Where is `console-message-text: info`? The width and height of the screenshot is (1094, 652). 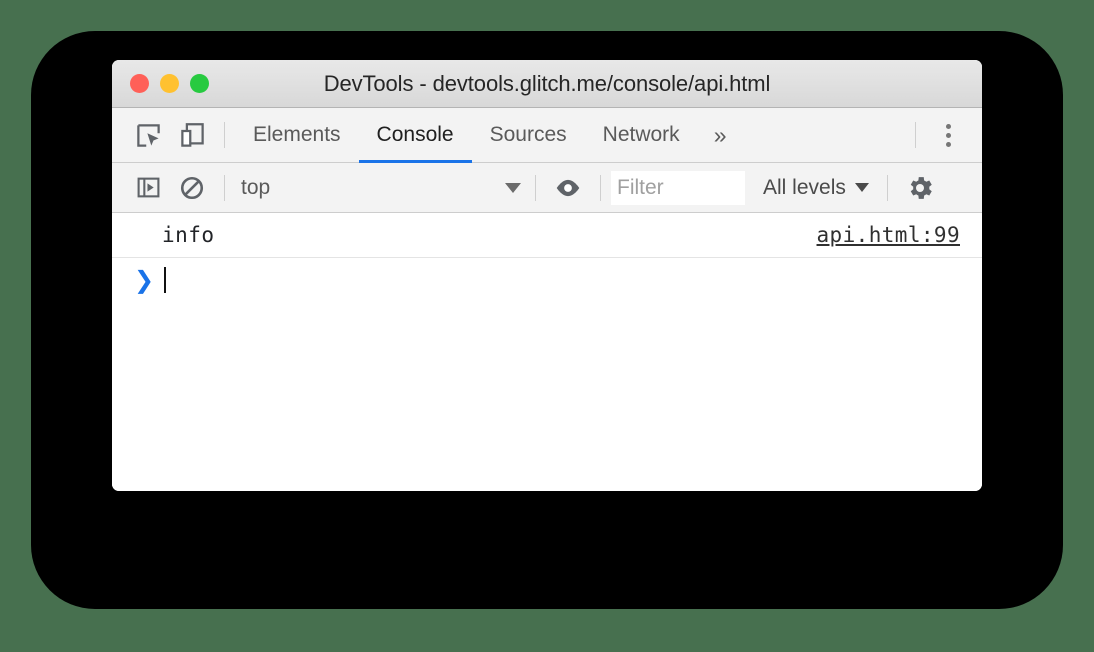
console-message-text: info is located at coordinates (188, 235).